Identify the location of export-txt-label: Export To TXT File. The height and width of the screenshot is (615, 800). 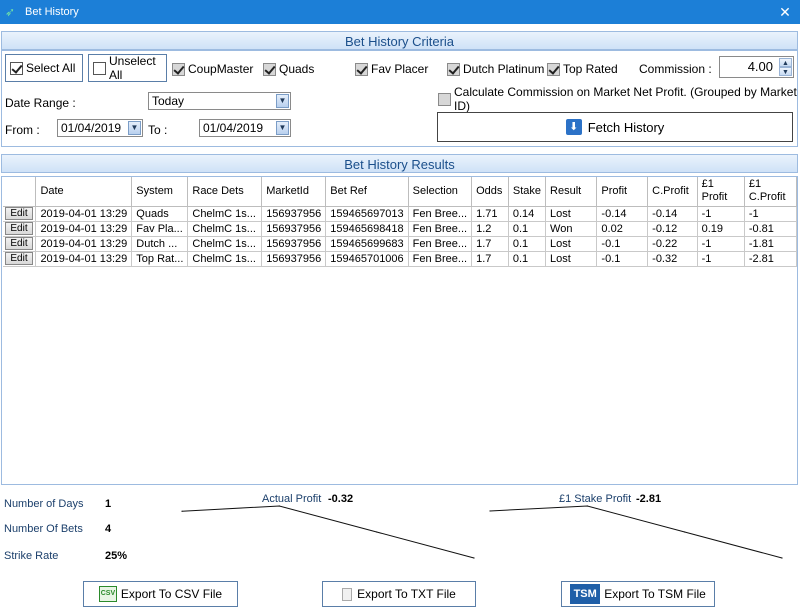
(406, 594).